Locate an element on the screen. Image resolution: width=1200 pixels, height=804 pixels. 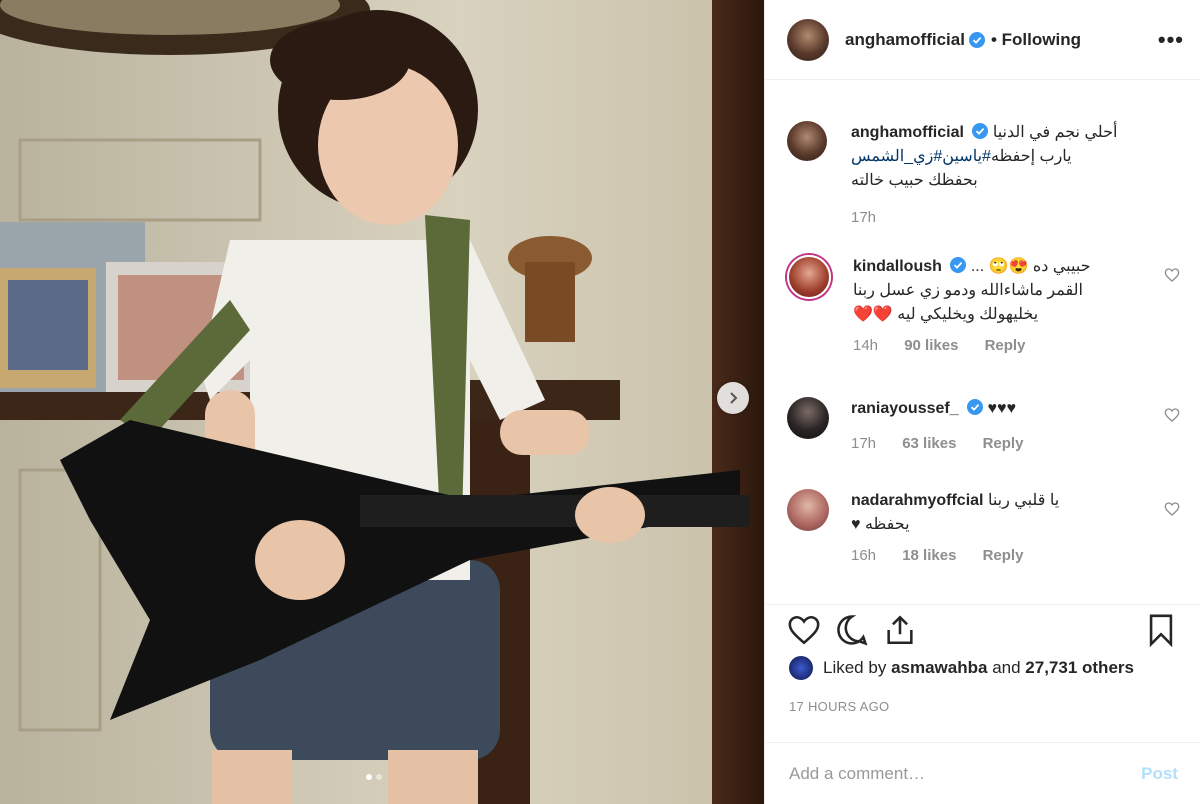
comment-time: 17h is located at coordinates (863, 443).